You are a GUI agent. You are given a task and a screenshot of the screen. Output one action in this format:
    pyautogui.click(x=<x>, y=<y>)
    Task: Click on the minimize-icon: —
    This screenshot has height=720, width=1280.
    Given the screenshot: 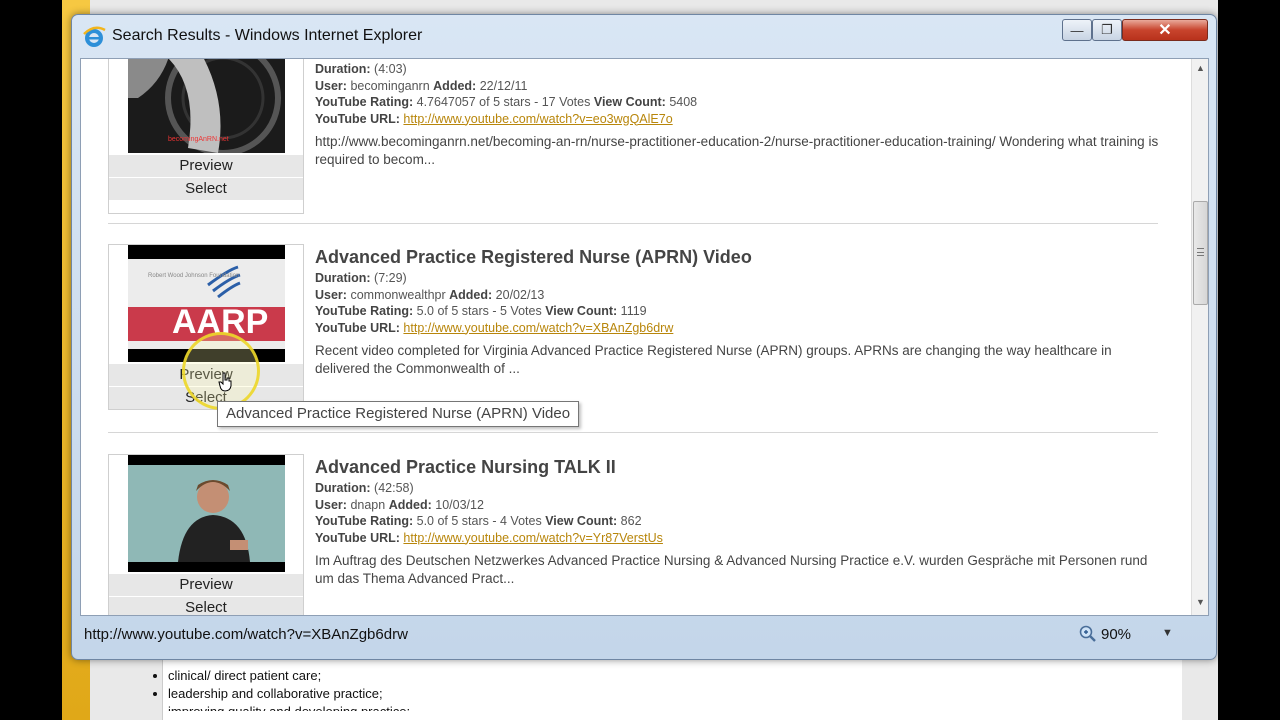 What is the action you would take?
    pyautogui.click(x=1077, y=30)
    